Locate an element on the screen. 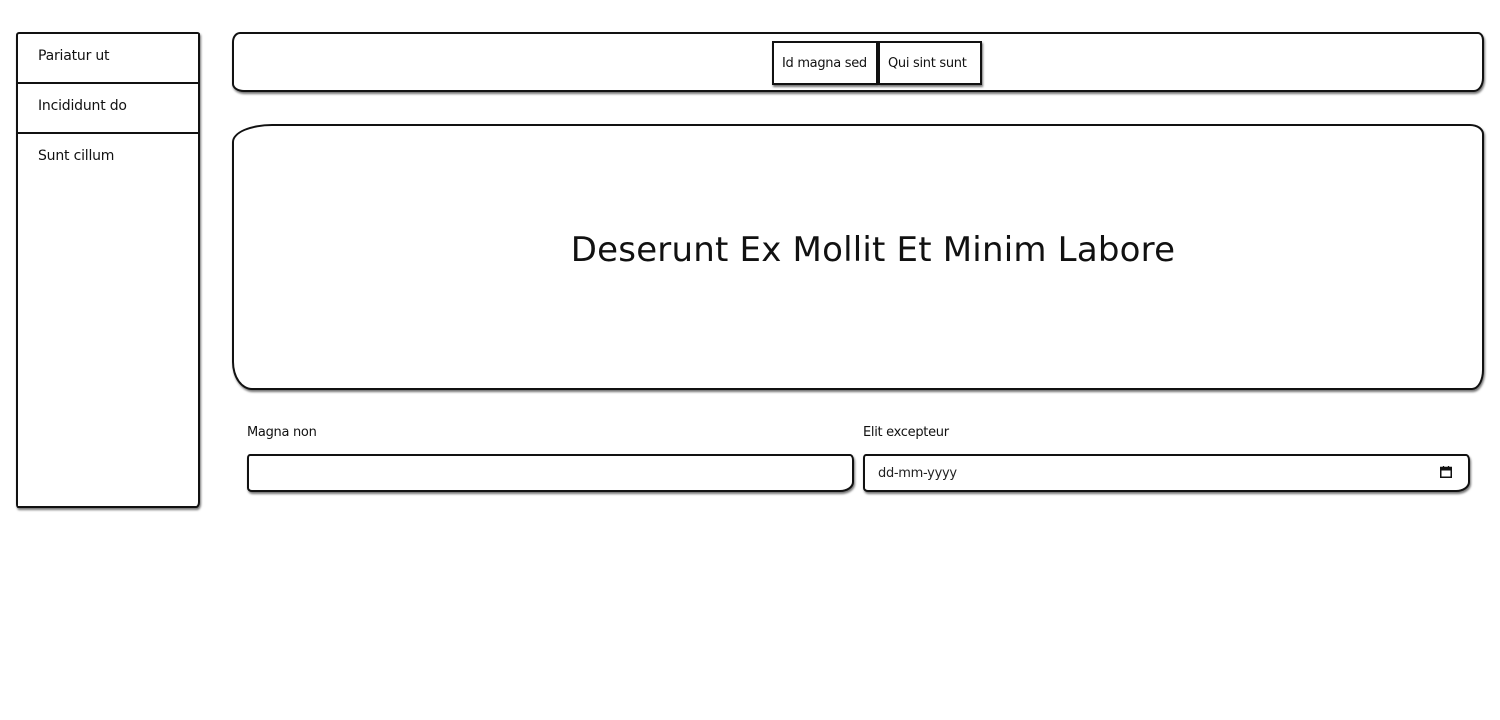  sidebar-item-label: Pariatur ut is located at coordinates (74, 56).